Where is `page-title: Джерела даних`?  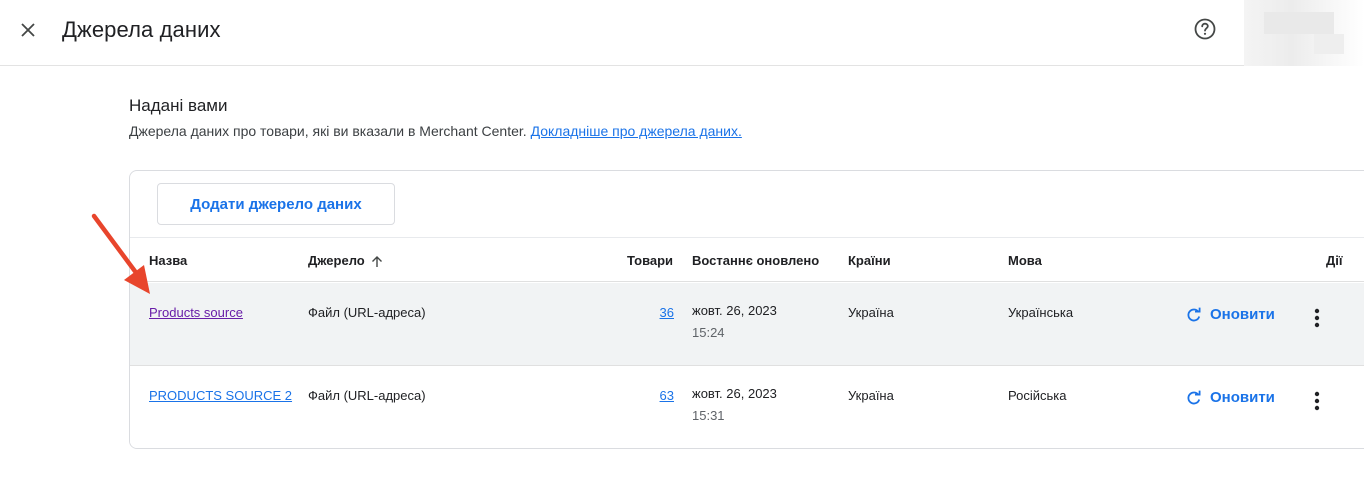
page-title: Джерела даних is located at coordinates (141, 29).